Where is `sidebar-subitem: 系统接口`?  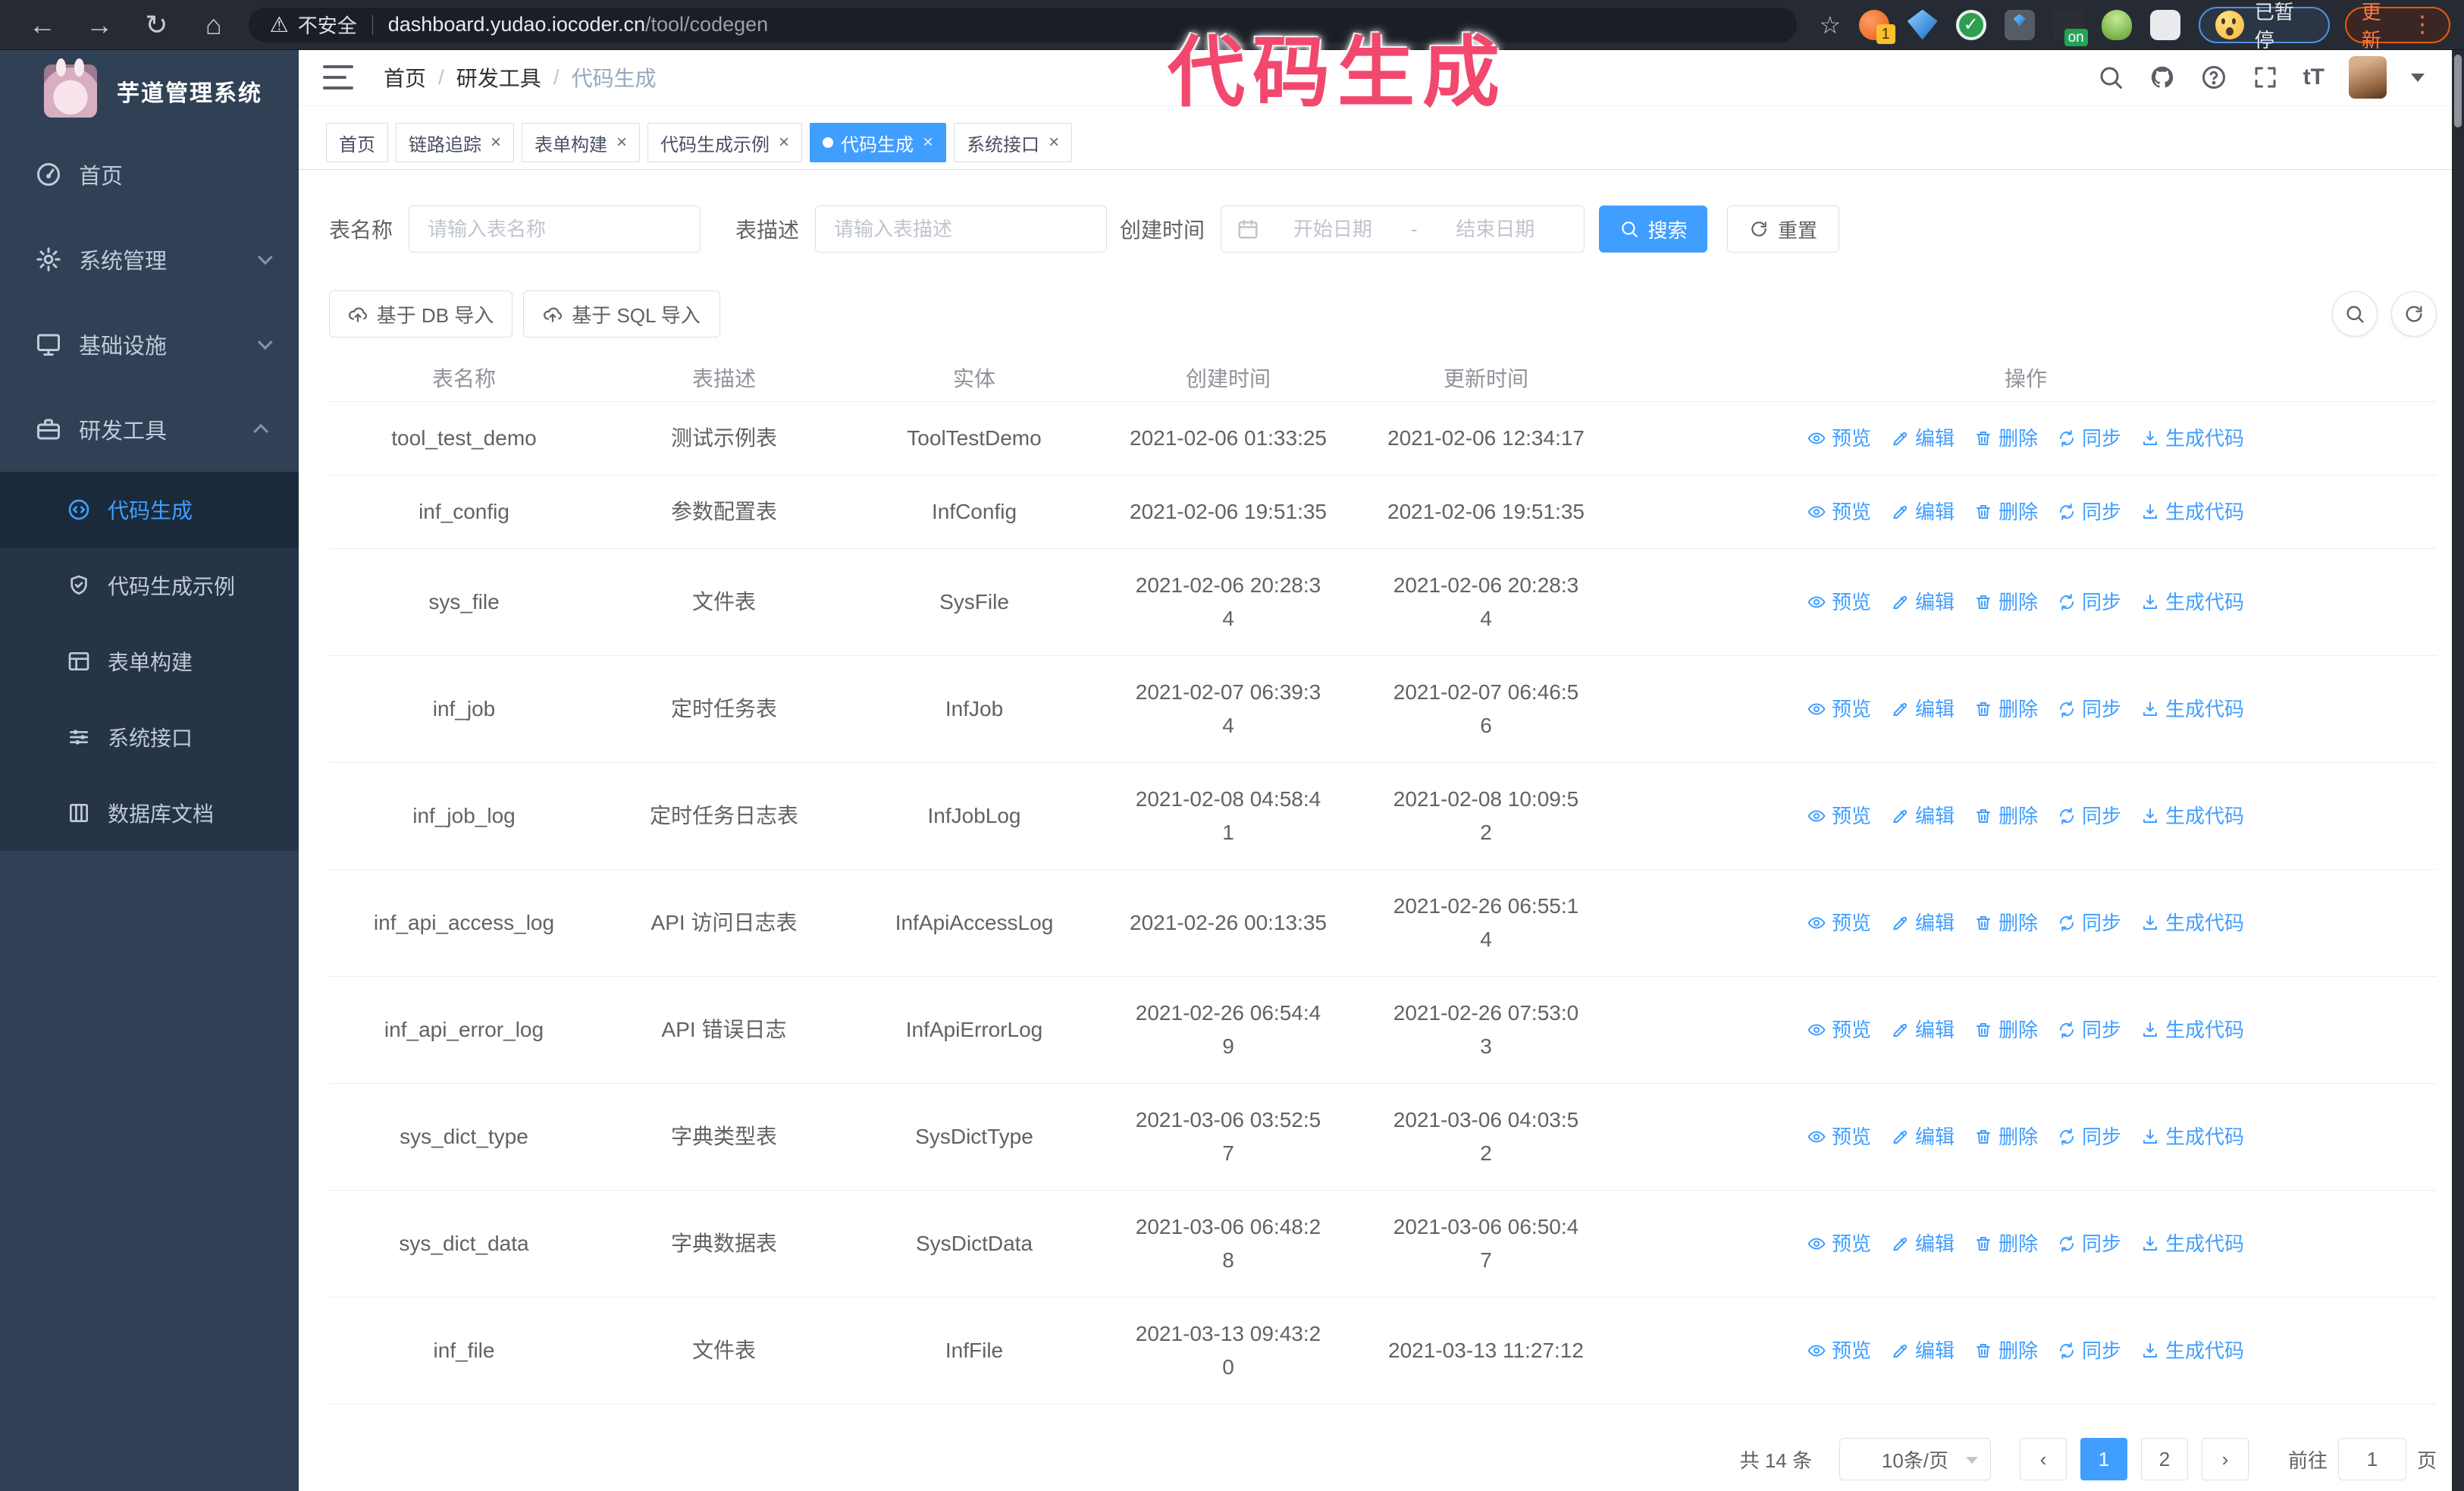 sidebar-subitem: 系统接口 is located at coordinates (150, 737).